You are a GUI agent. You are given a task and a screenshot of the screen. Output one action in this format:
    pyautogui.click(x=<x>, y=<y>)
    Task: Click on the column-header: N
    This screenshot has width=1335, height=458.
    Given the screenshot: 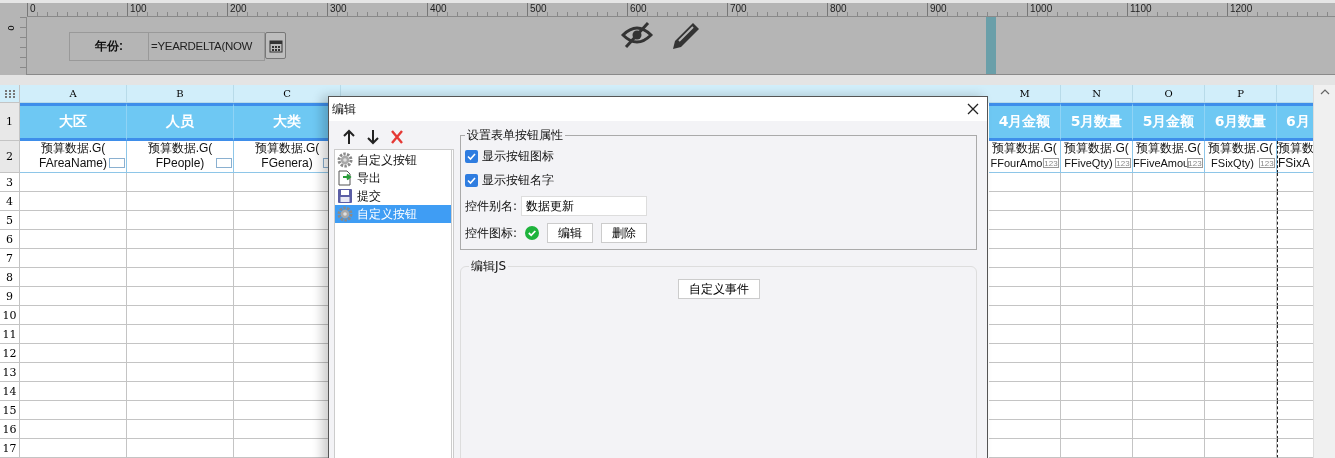 What is the action you would take?
    pyautogui.click(x=1097, y=94)
    